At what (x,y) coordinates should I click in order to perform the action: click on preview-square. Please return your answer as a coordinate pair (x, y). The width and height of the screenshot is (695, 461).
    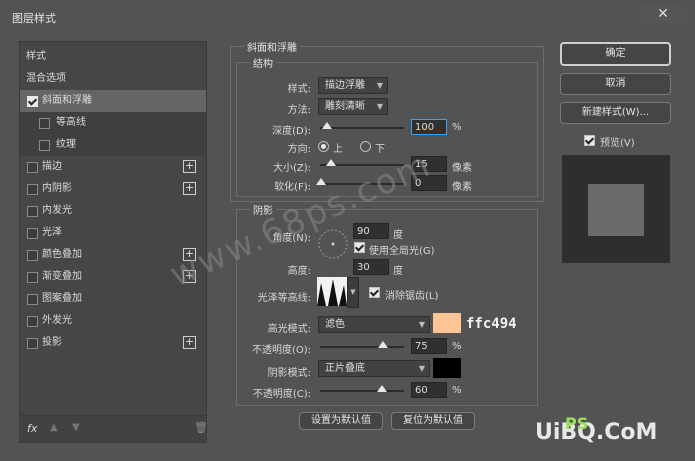
    Looking at the image, I should click on (616, 210).